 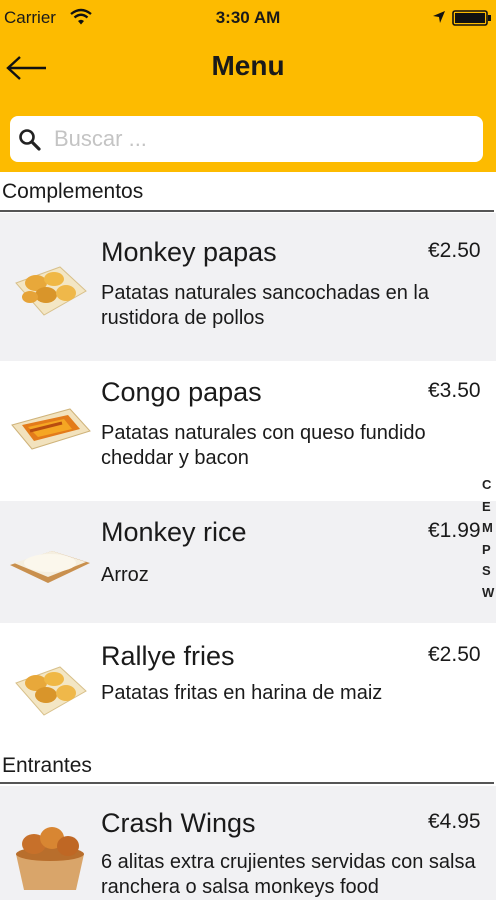 What do you see at coordinates (50, 858) in the screenshot?
I see `chicken-wings-image` at bounding box center [50, 858].